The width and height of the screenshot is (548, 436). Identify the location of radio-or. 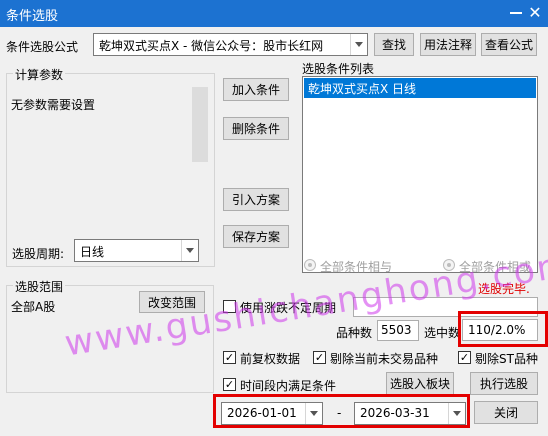
(449, 265).